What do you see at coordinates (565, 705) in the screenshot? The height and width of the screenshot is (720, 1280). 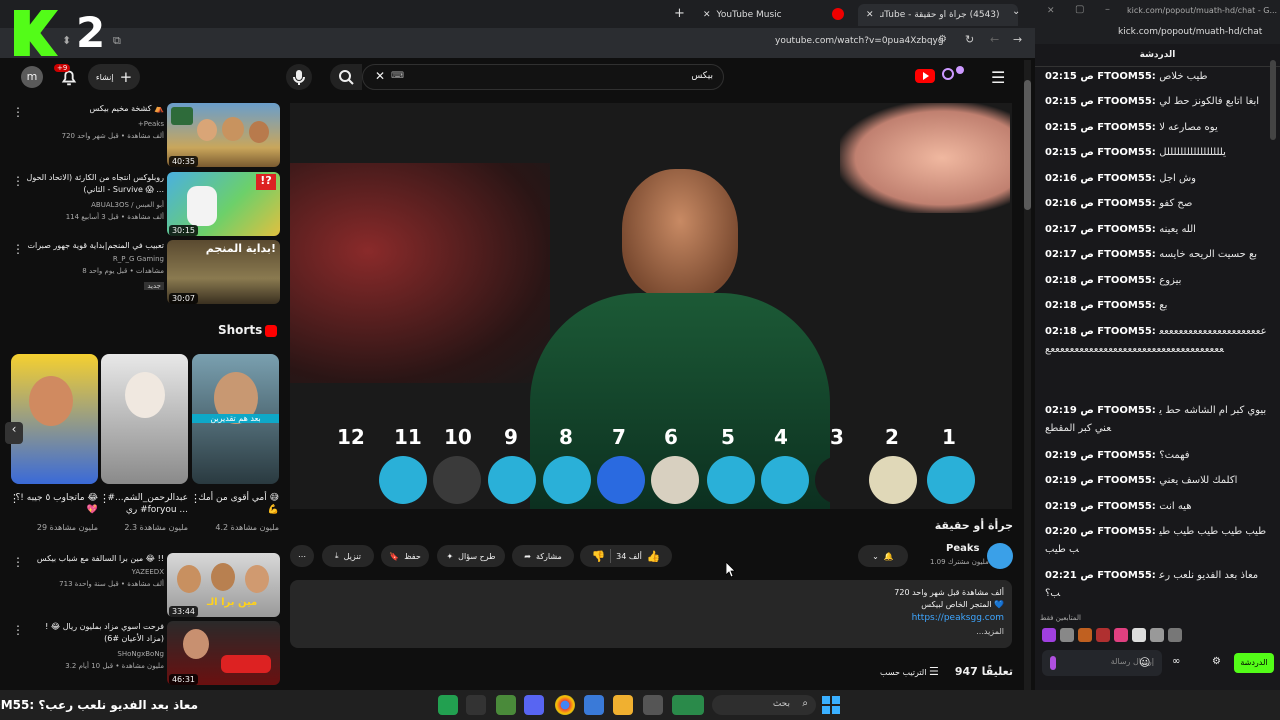 I see `chrome-icon` at bounding box center [565, 705].